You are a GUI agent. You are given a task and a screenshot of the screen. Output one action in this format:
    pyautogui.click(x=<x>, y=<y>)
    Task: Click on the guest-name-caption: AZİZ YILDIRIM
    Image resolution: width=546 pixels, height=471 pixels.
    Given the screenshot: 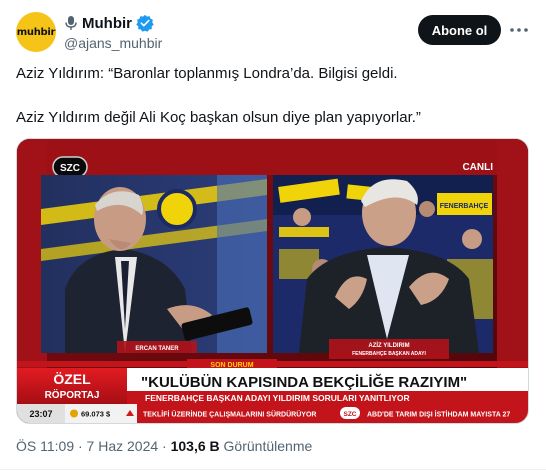 What is the action you would take?
    pyautogui.click(x=388, y=345)
    